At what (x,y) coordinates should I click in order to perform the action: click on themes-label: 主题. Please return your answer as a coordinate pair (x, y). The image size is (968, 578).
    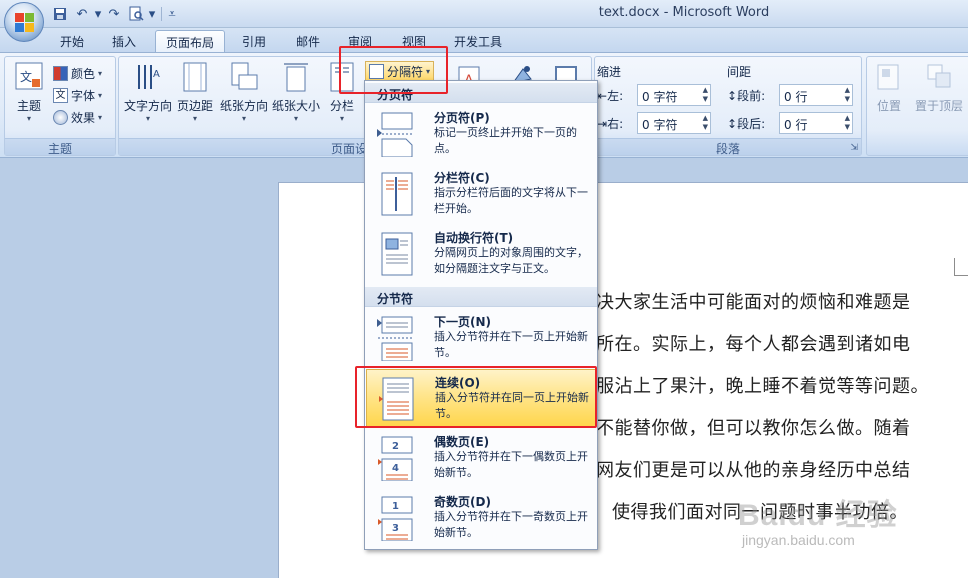
    Looking at the image, I should click on (28, 106).